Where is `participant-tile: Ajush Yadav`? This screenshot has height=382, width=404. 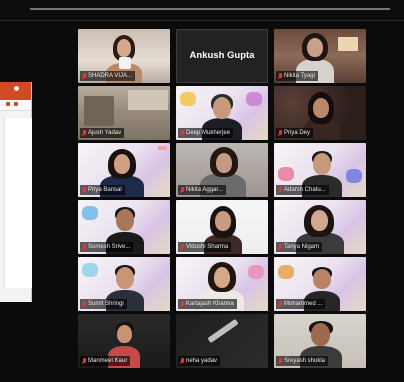
participant-tile: Ajush Yadav is located at coordinates (124, 113).